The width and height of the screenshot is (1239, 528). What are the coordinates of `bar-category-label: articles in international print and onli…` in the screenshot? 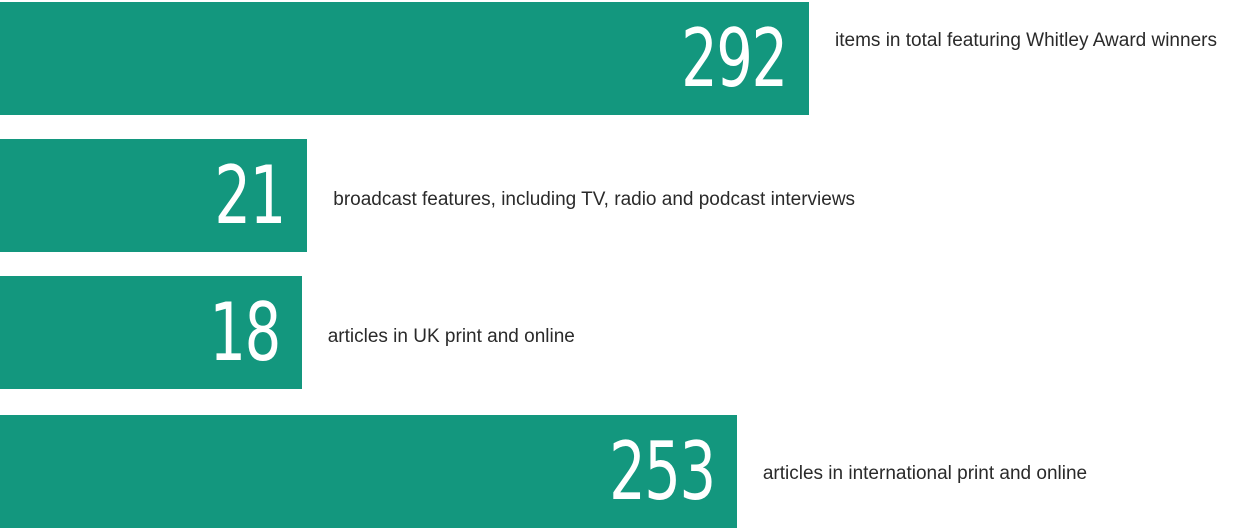 It's located at (925, 473).